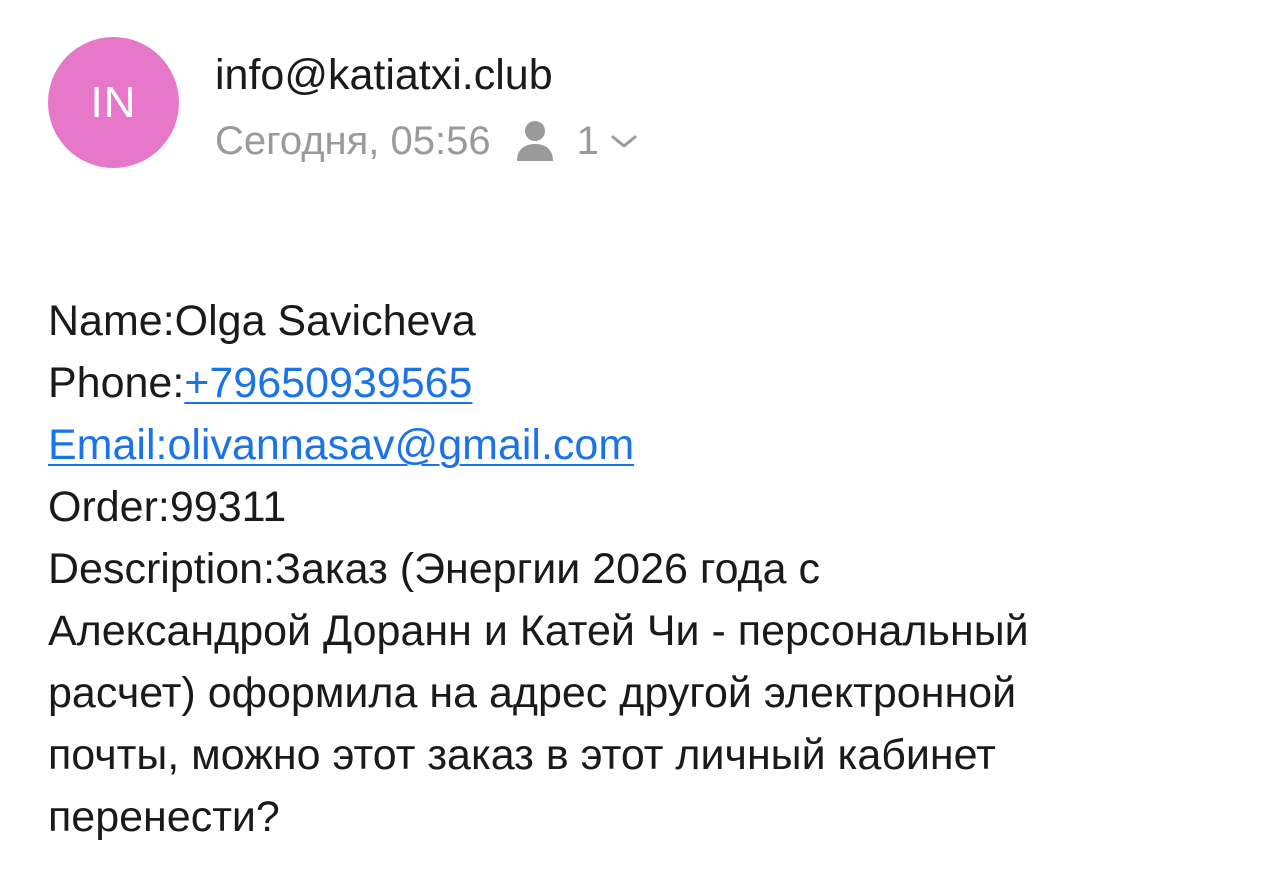 This screenshot has height=892, width=1280. I want to click on order-label: Order:, so click(109, 507).